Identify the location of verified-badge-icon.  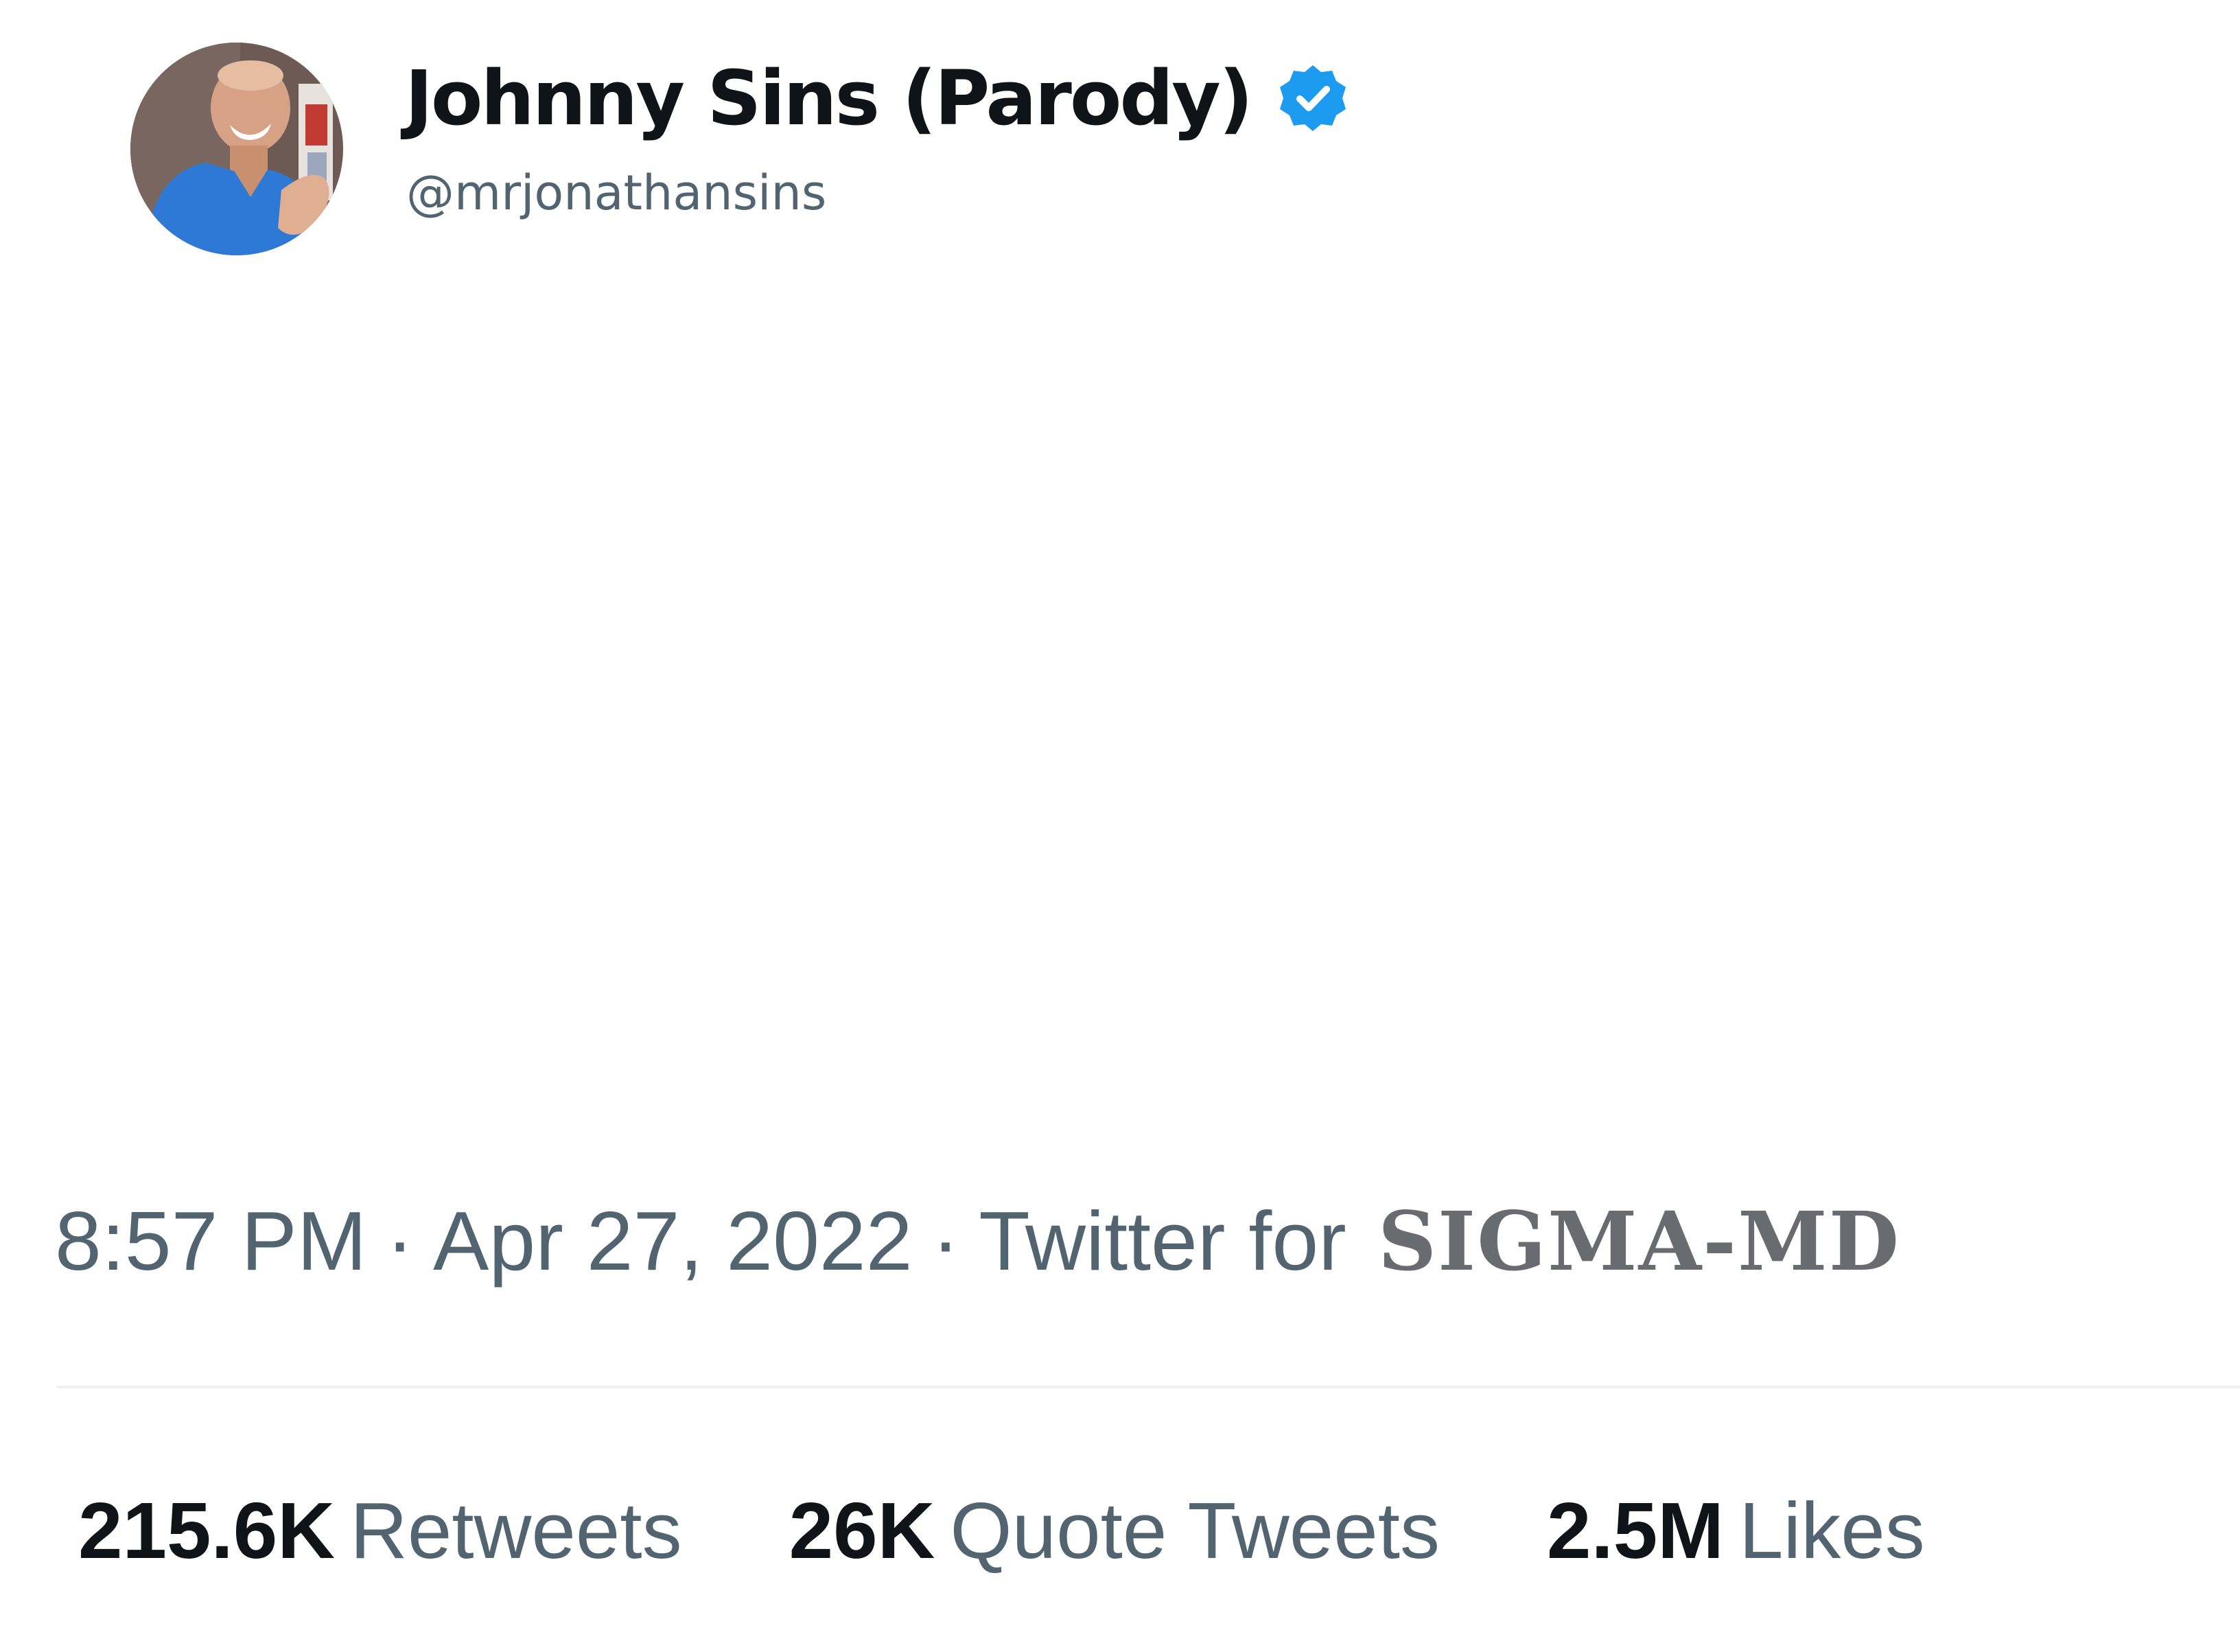
(1313, 98).